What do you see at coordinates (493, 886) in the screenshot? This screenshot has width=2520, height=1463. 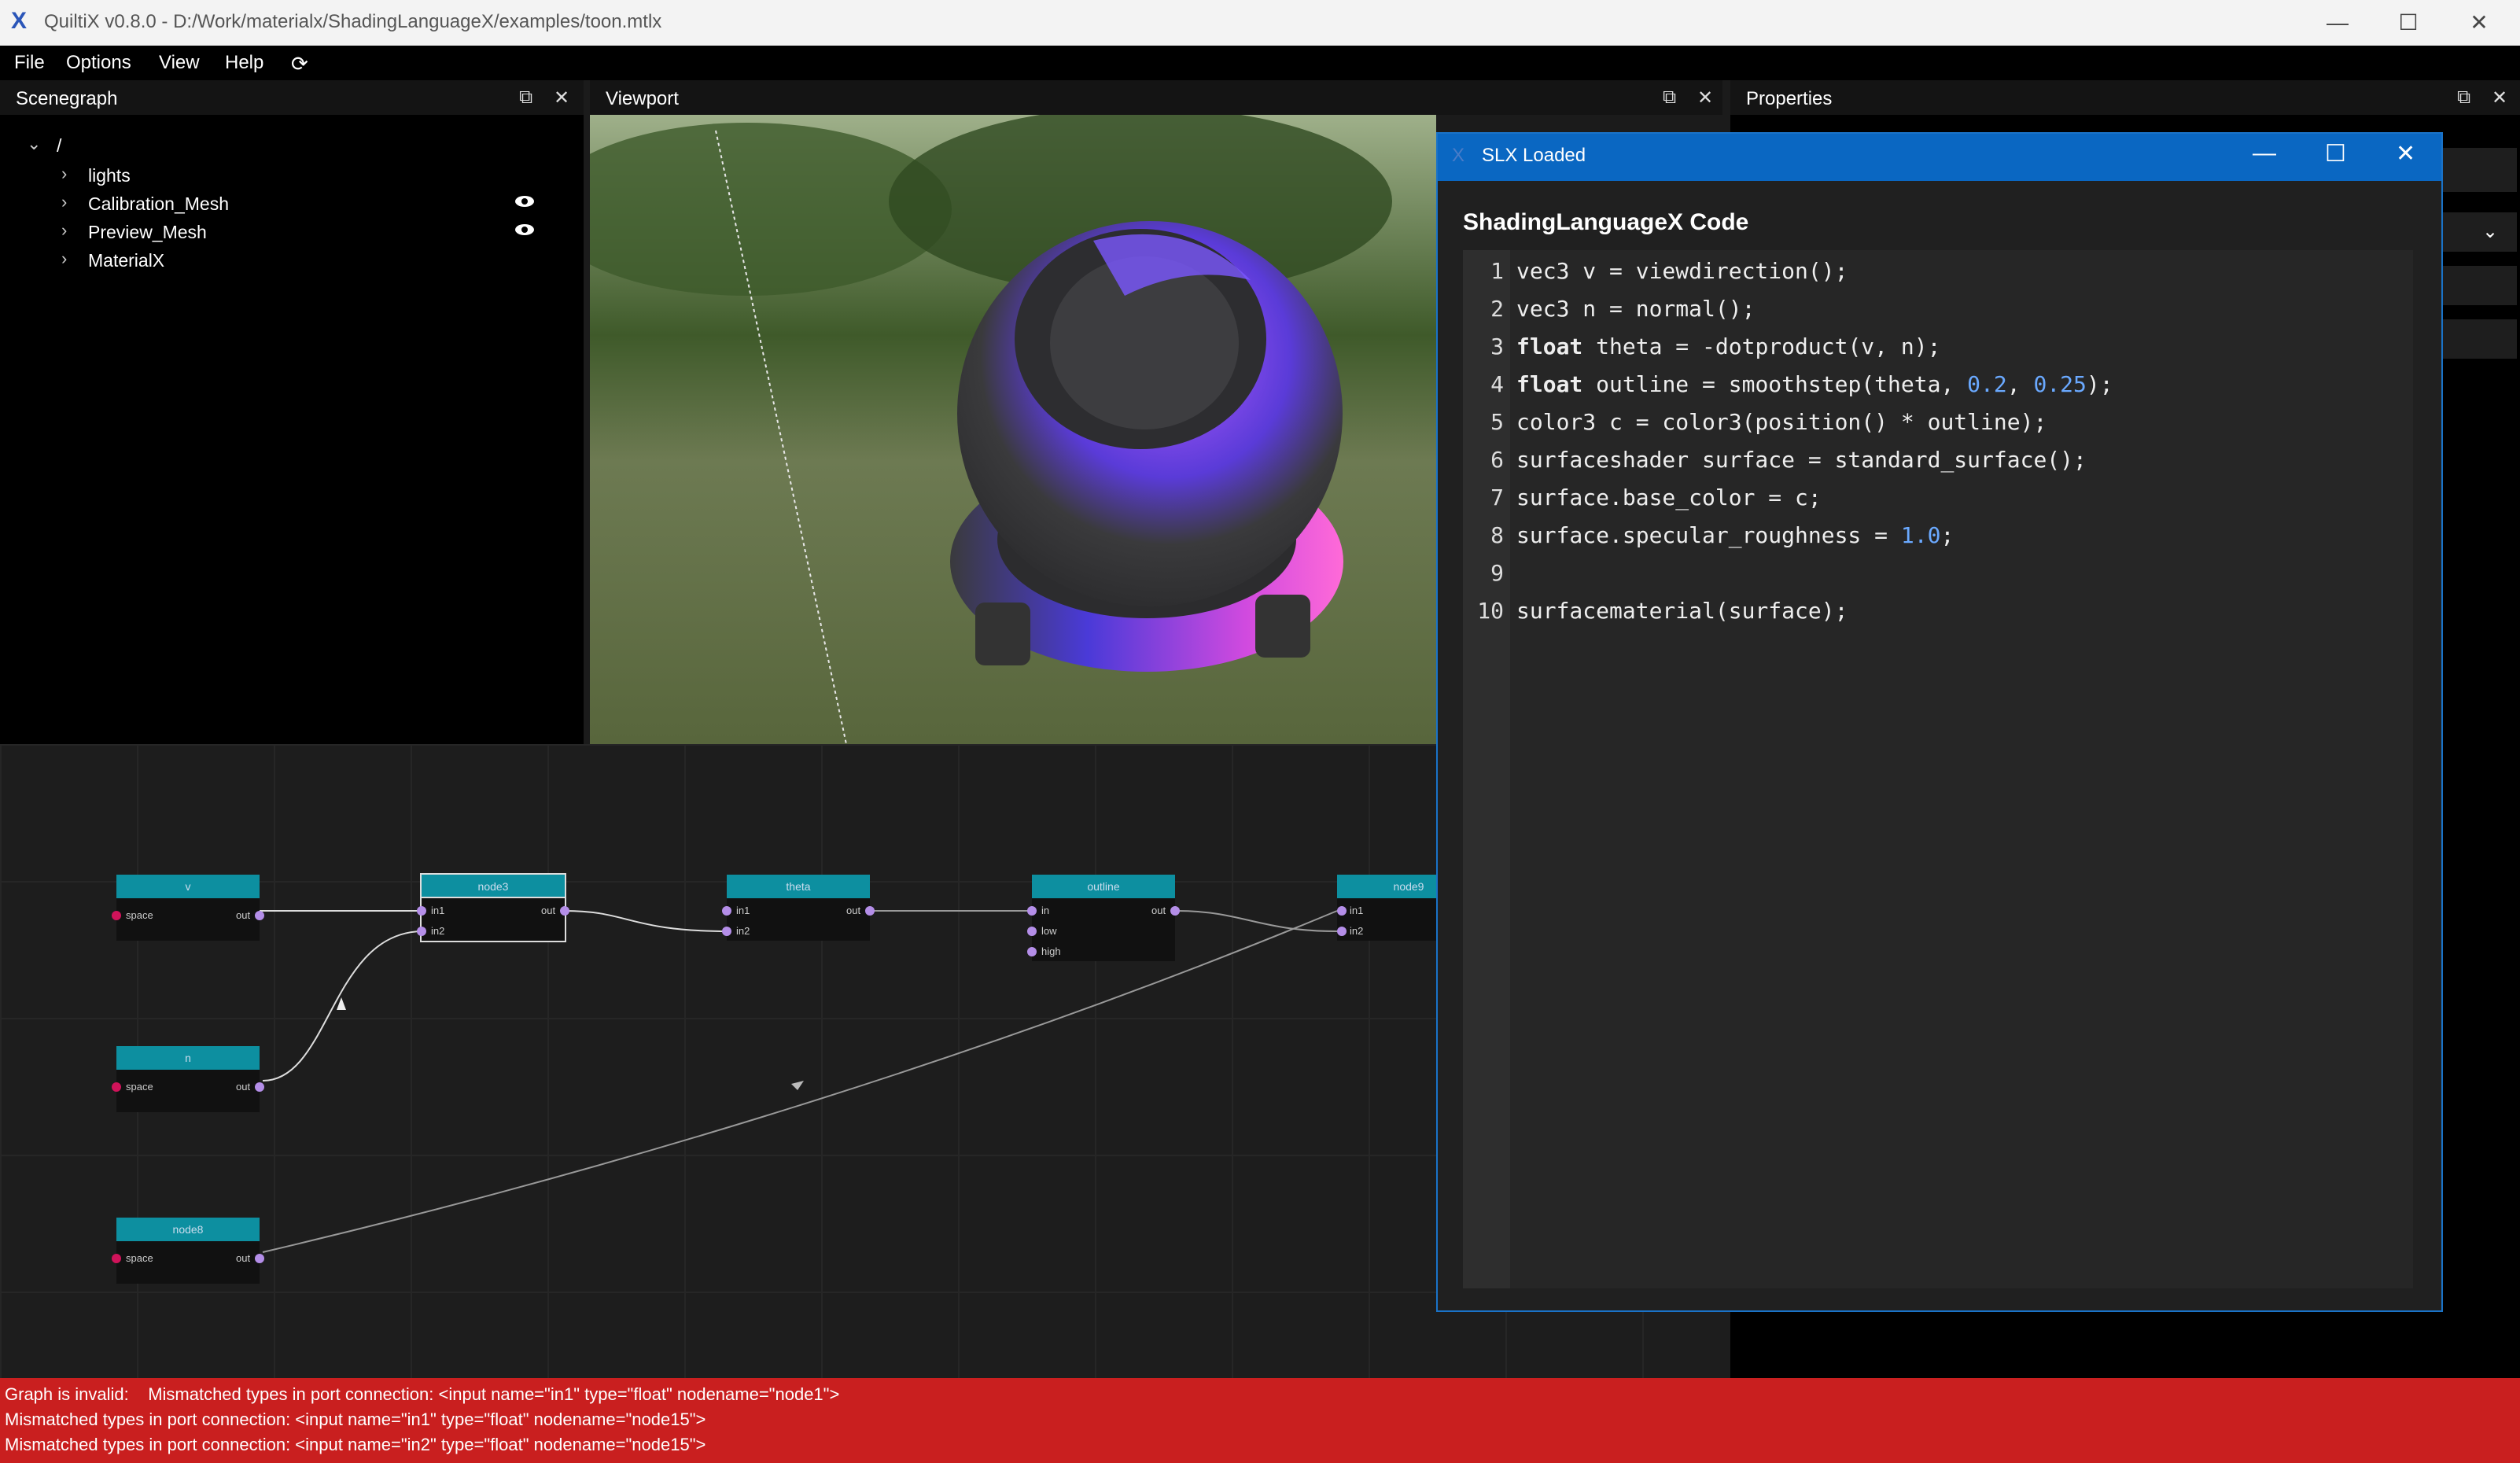 I see `node-title: node3` at bounding box center [493, 886].